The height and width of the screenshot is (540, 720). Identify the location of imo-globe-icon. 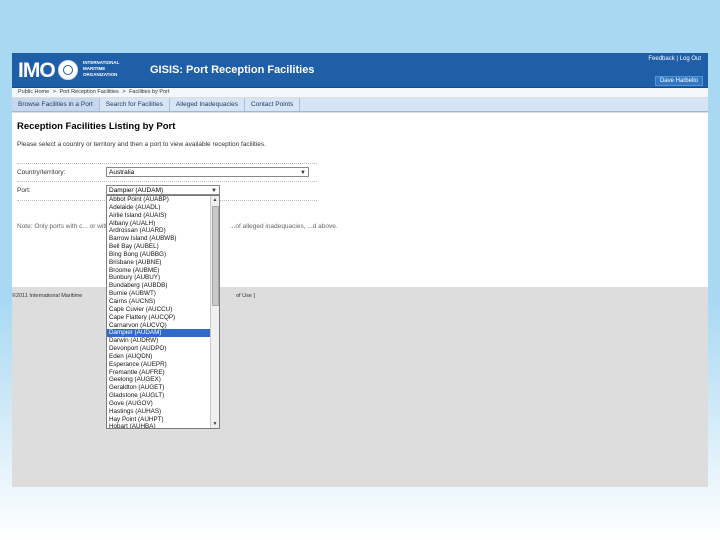
(68, 70).